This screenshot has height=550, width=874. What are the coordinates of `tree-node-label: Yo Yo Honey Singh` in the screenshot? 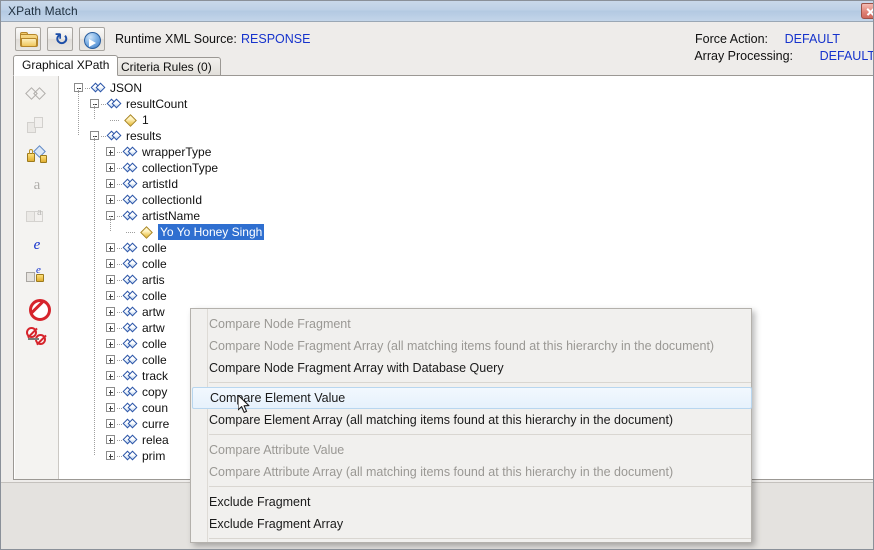 It's located at (211, 232).